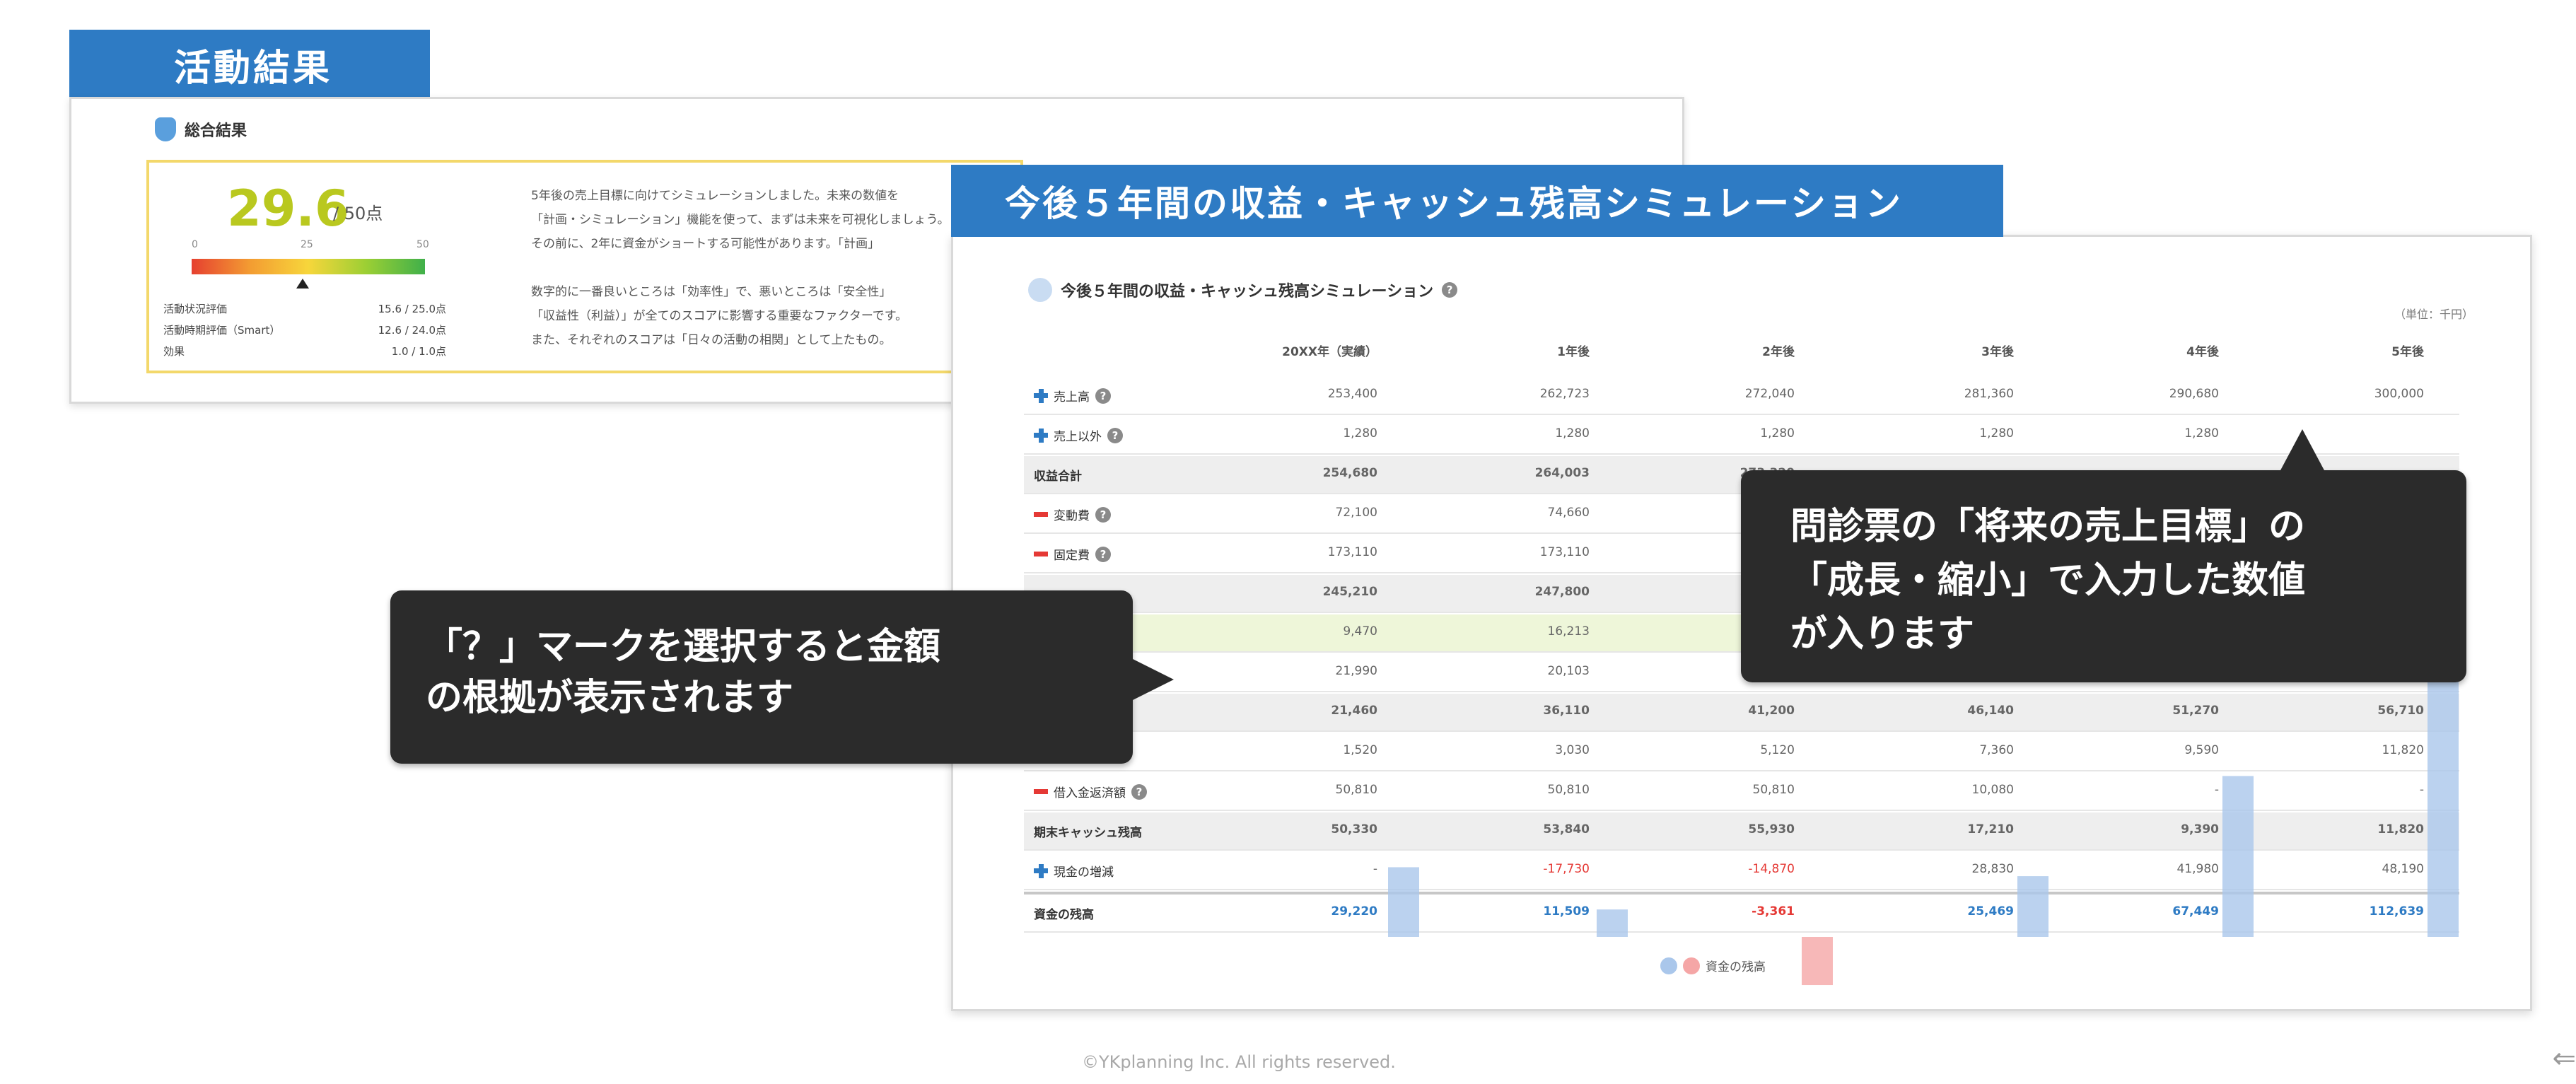 The image size is (2576, 1084). I want to click on row-label: 売上高?, so click(1072, 395).